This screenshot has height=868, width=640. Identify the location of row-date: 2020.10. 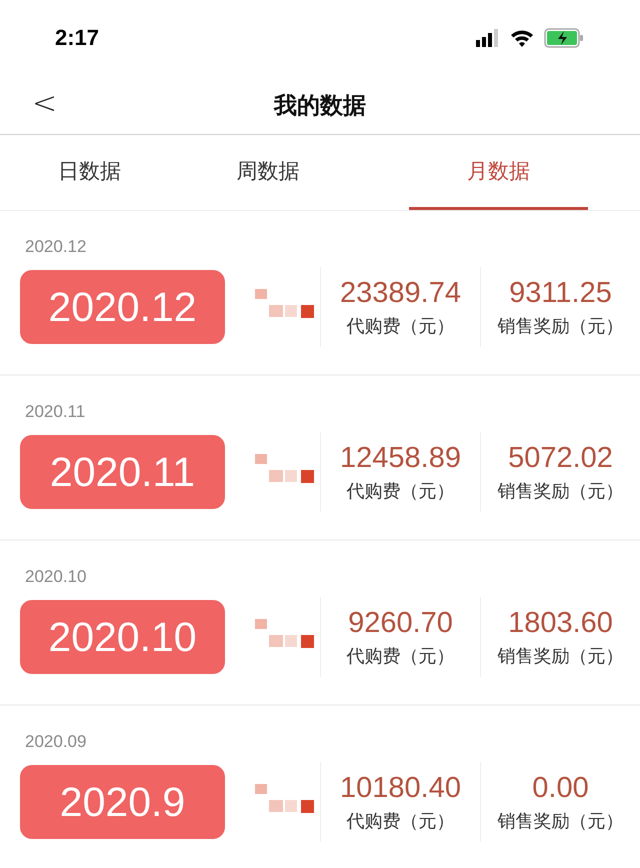
(56, 577).